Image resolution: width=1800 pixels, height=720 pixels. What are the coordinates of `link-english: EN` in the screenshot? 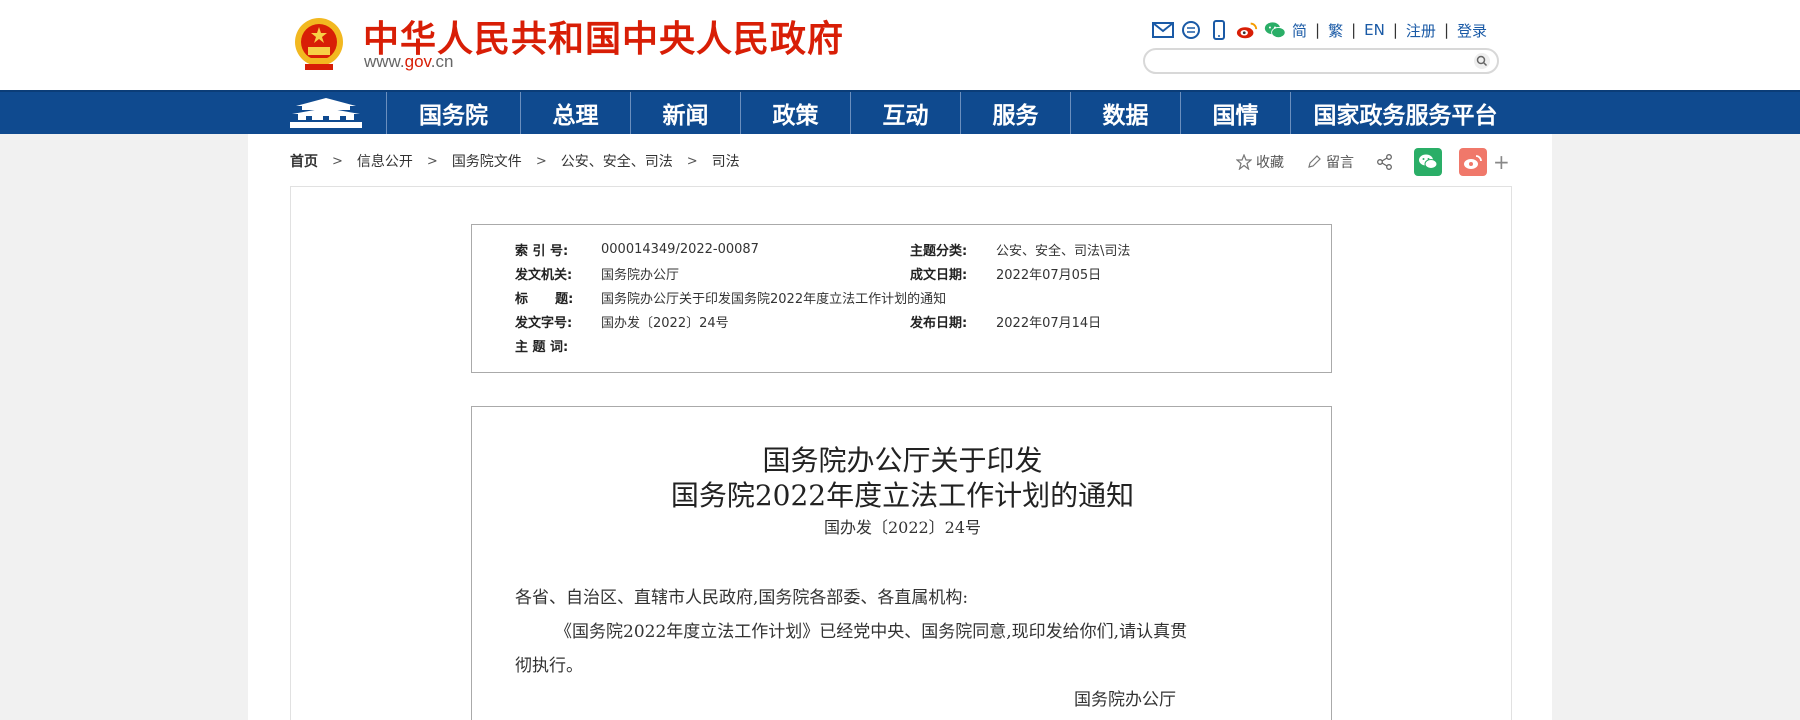 It's located at (1374, 30).